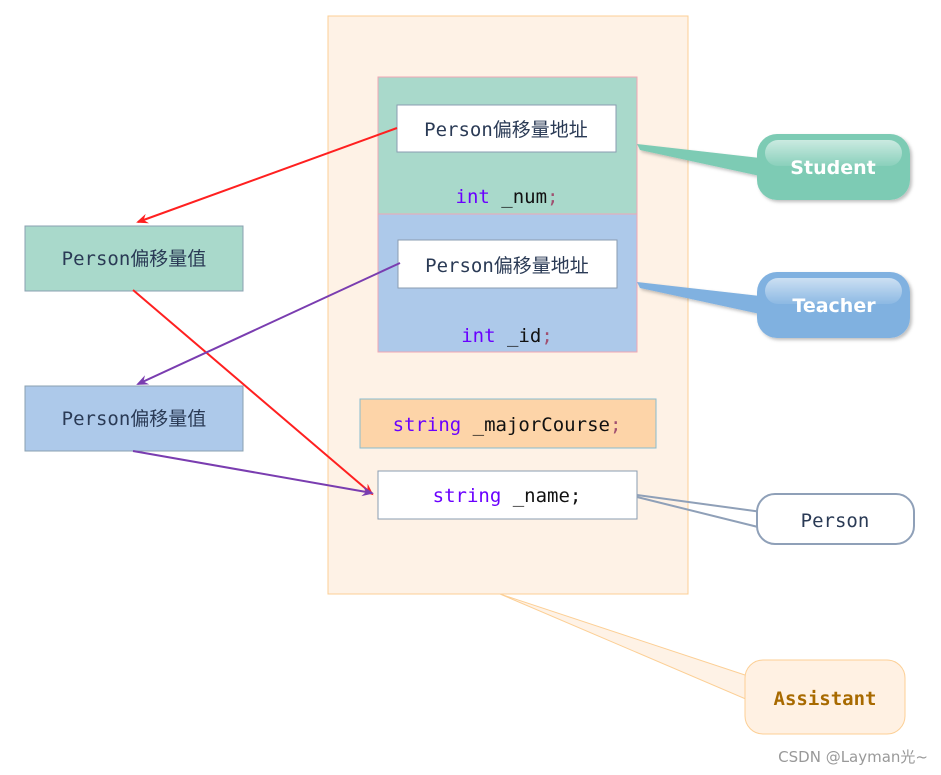 The image size is (941, 775). I want to click on student-member: int _num;, so click(507, 197).